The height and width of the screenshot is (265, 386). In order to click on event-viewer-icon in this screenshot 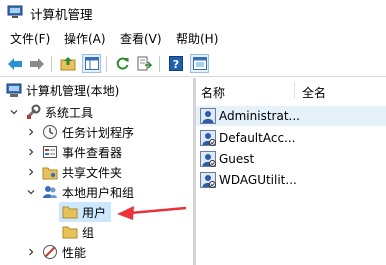, I will do `click(50, 152)`.